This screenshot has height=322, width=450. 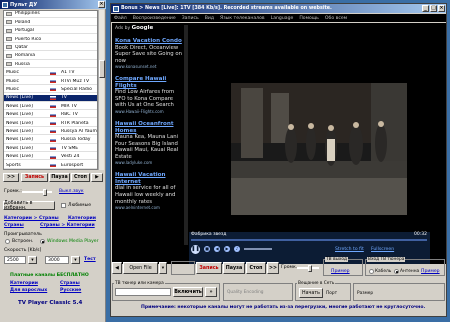 What do you see at coordinates (80, 177) in the screenshot?
I see `stop-button: Стоп` at bounding box center [80, 177].